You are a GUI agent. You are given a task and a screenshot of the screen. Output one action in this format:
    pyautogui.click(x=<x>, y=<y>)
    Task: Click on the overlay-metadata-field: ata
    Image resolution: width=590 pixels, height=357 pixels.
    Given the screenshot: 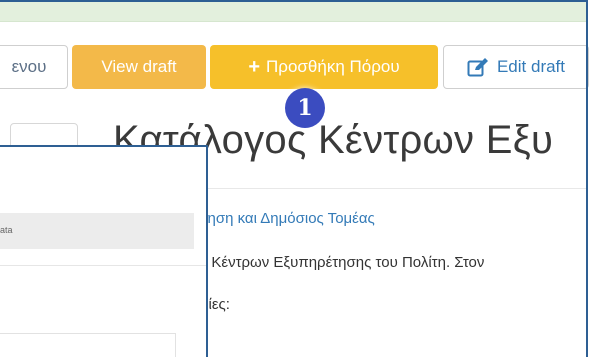 What is the action you would take?
    pyautogui.click(x=97, y=231)
    